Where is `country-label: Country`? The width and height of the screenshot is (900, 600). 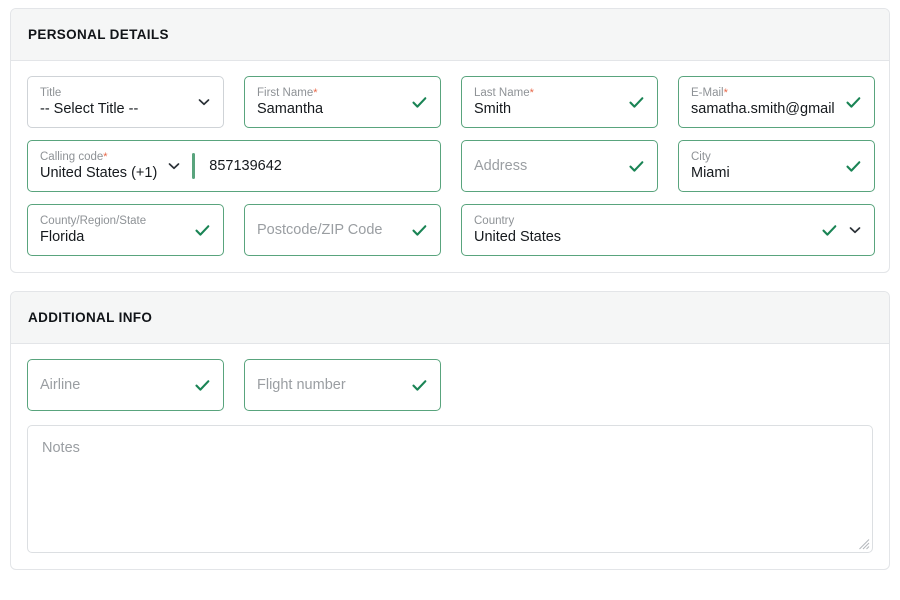 country-label: Country is located at coordinates (494, 220).